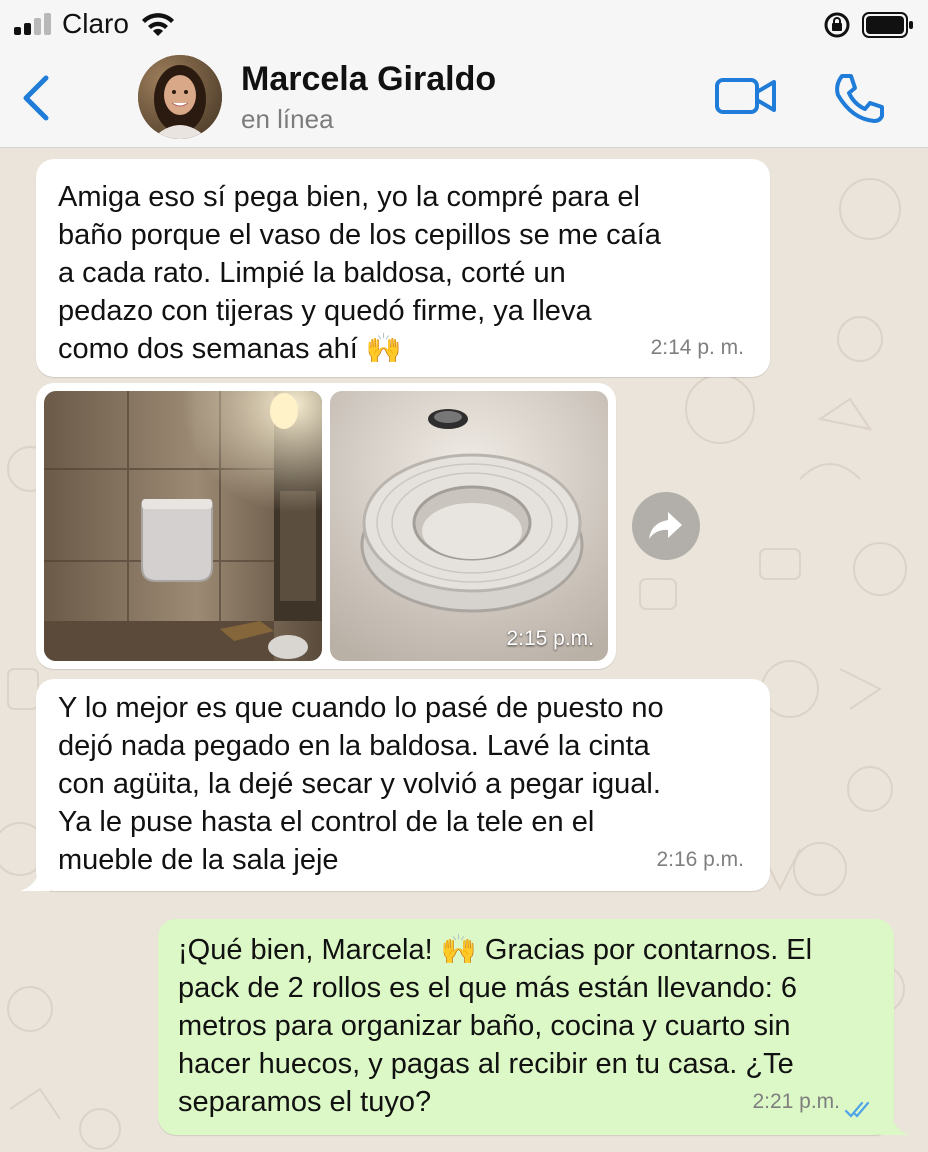  I want to click on bubble-tail-outgoing, so click(895, 1120).